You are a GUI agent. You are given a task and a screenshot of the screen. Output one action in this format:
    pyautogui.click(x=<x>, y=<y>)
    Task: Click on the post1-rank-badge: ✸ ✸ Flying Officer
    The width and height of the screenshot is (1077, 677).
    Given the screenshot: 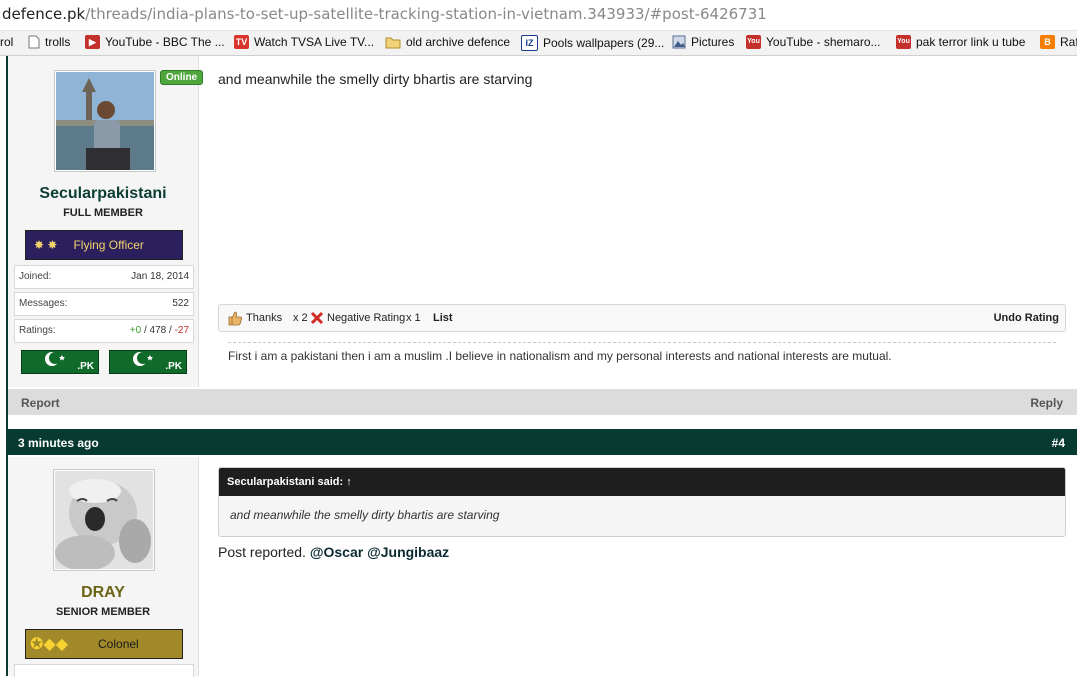 What is the action you would take?
    pyautogui.click(x=104, y=245)
    